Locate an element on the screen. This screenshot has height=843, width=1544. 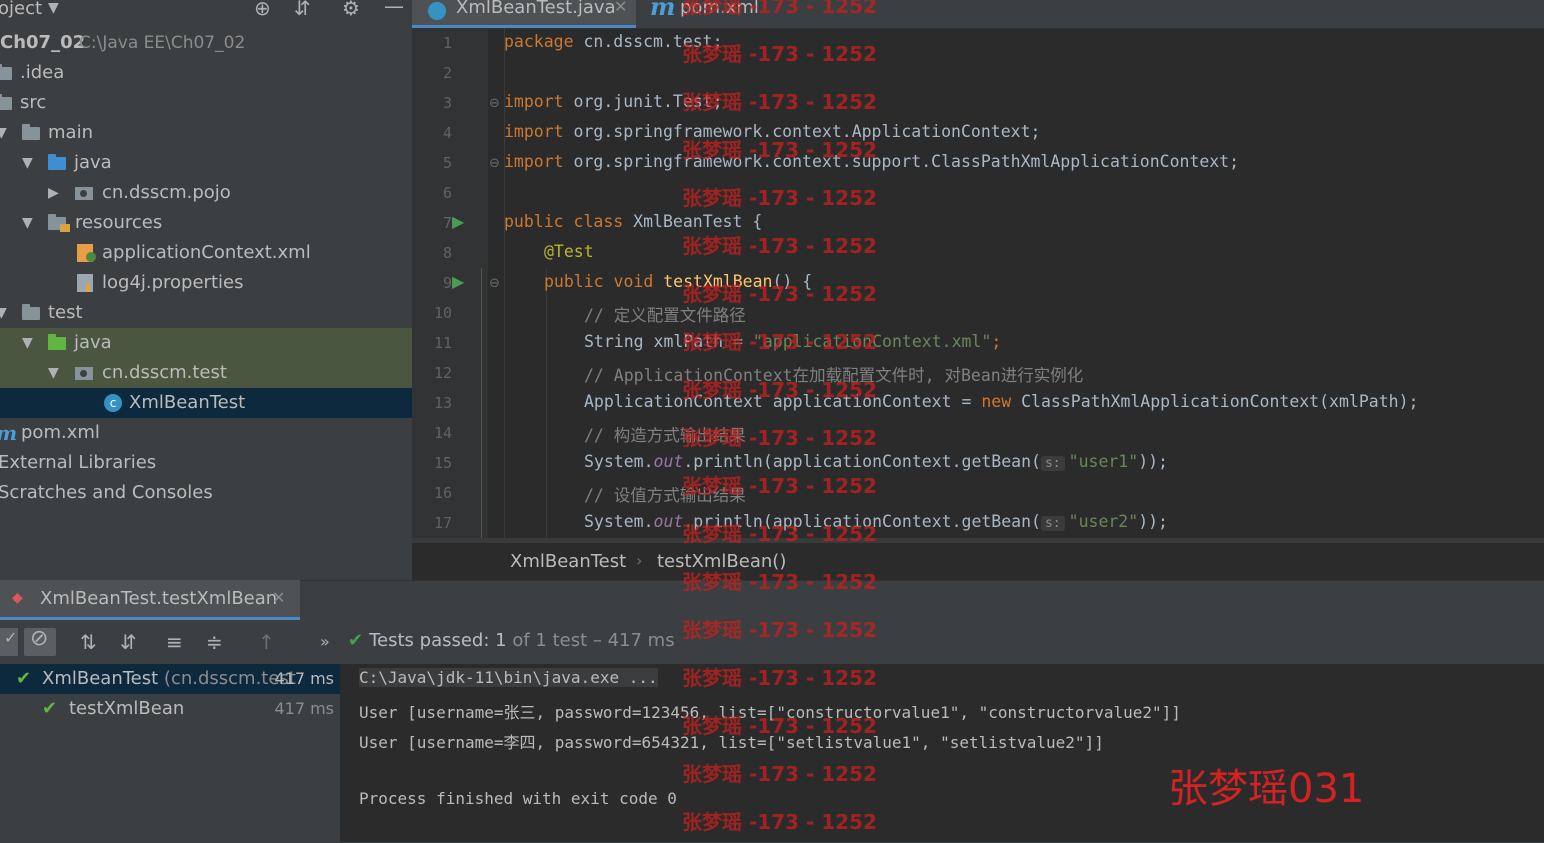
code-text: )); is located at coordinates (1153, 521).